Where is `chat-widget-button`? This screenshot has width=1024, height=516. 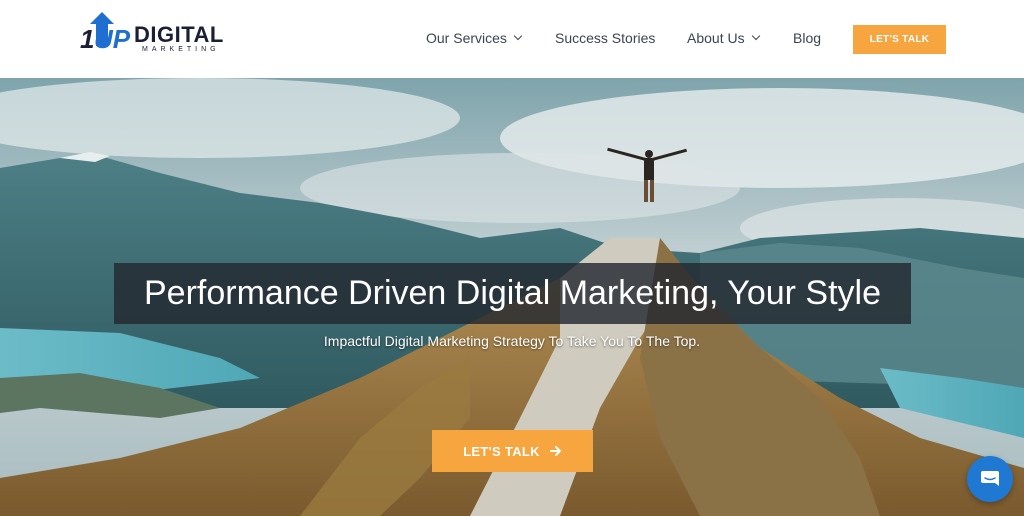
chat-widget-button is located at coordinates (990, 479).